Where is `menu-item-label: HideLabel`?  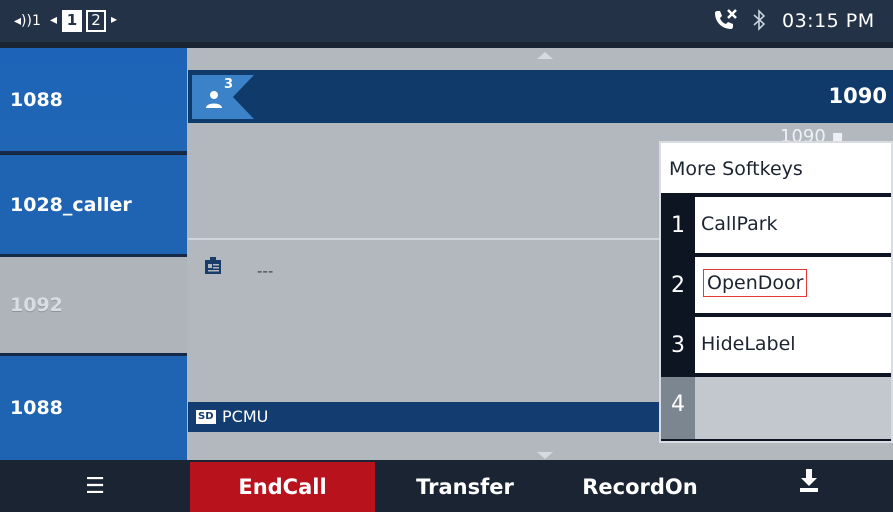
menu-item-label: HideLabel is located at coordinates (748, 344).